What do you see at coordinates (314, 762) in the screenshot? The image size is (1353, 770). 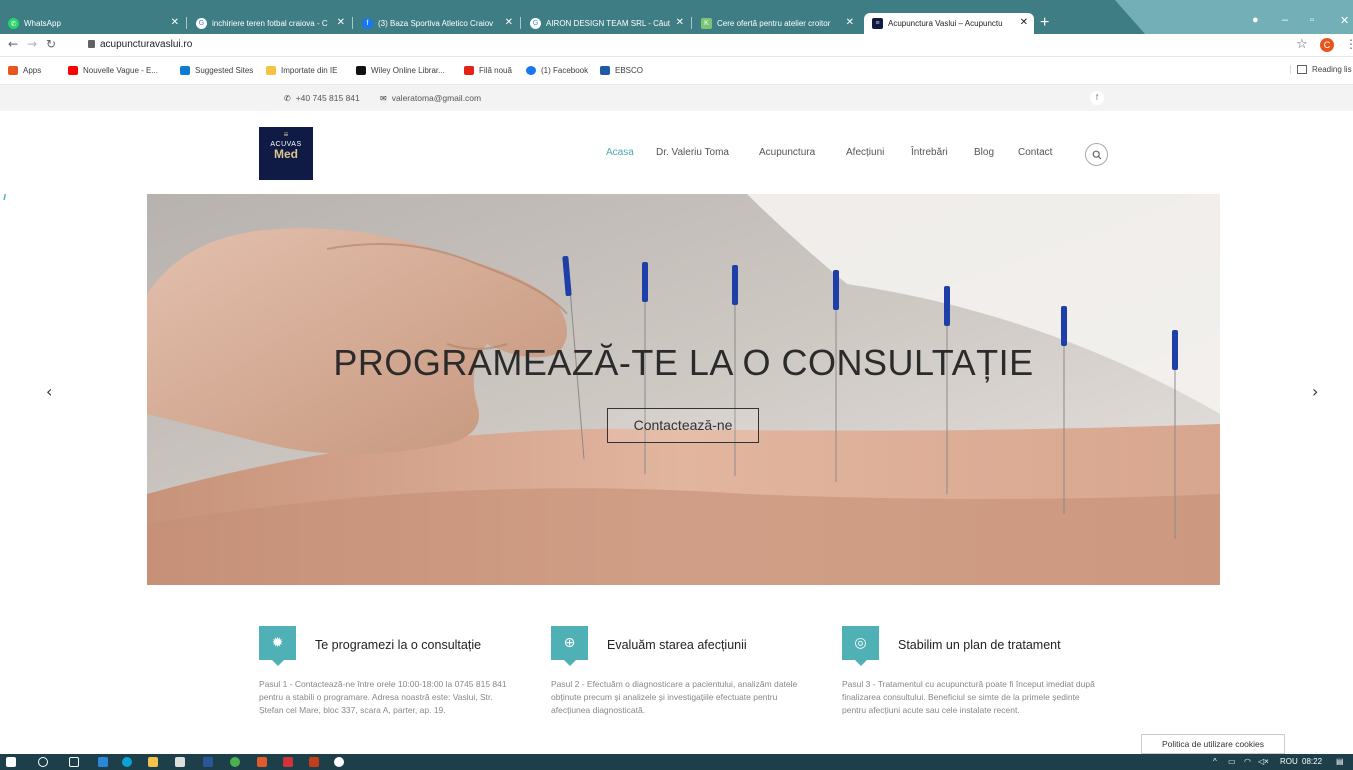 I see `powerpoint-icon` at bounding box center [314, 762].